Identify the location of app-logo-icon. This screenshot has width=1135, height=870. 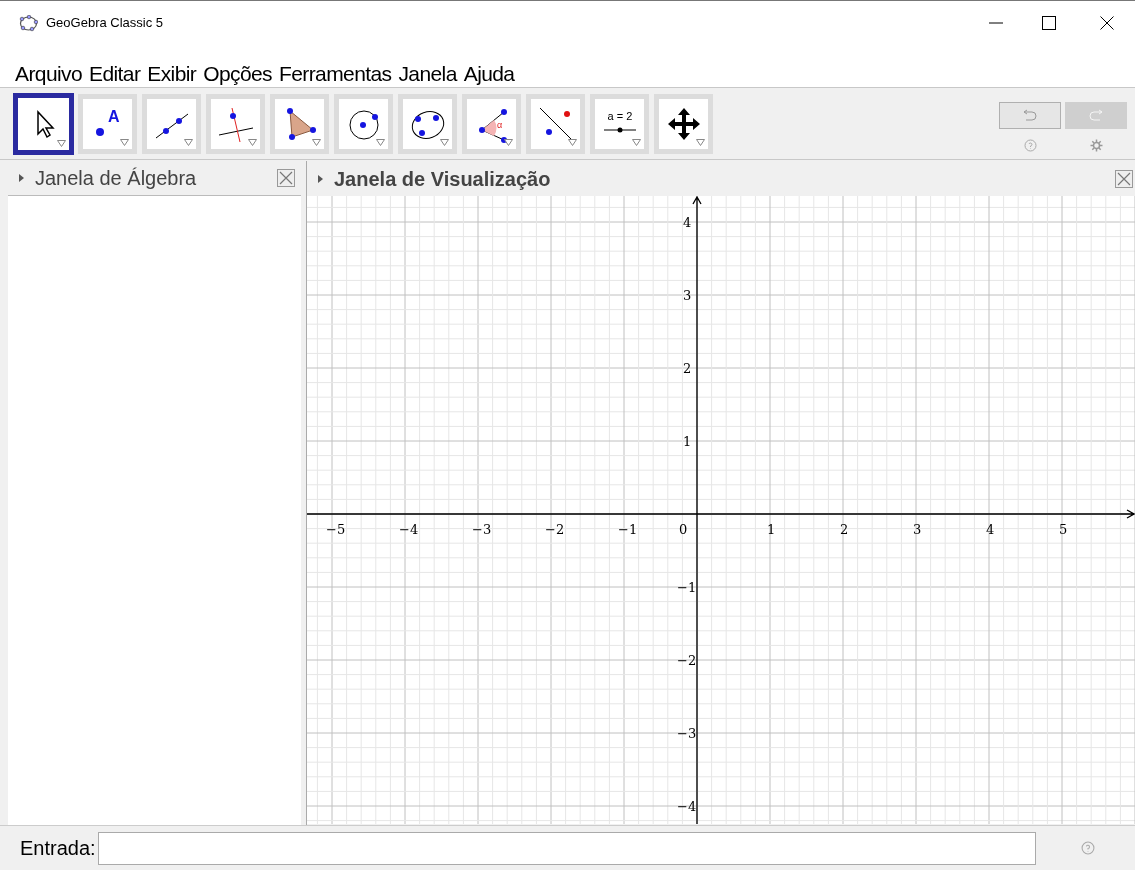
(28, 23).